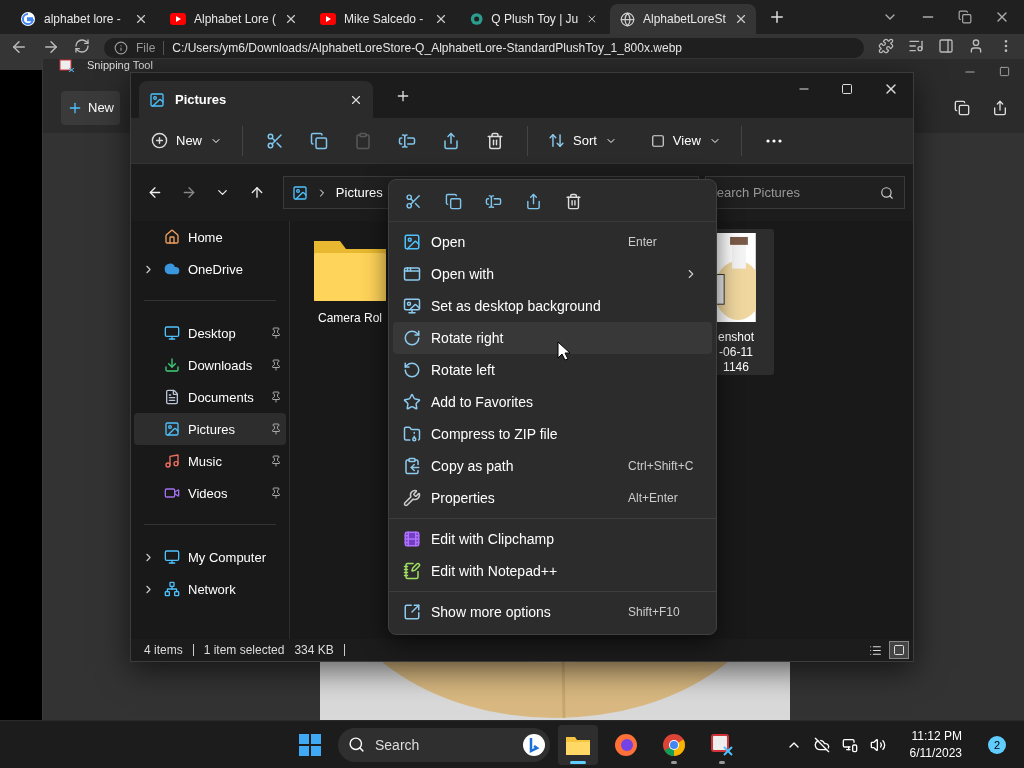 This screenshot has height=768, width=1024. Describe the element at coordinates (533, 19) in the screenshot. I see `browser-tab: Q Plush Toy | Ju` at that location.